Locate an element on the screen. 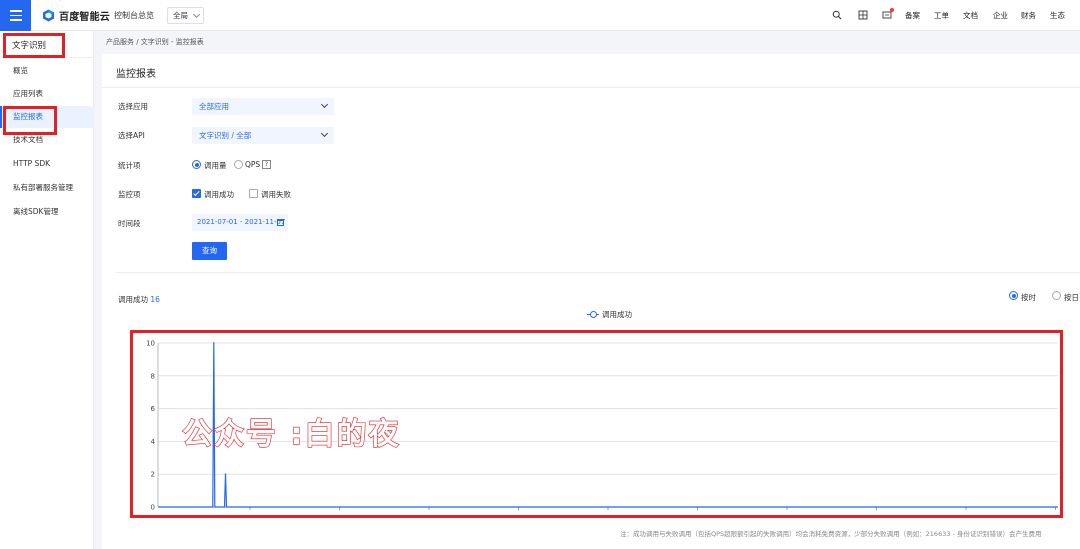  annotation-box-sidebar-title is located at coordinates (34, 45).